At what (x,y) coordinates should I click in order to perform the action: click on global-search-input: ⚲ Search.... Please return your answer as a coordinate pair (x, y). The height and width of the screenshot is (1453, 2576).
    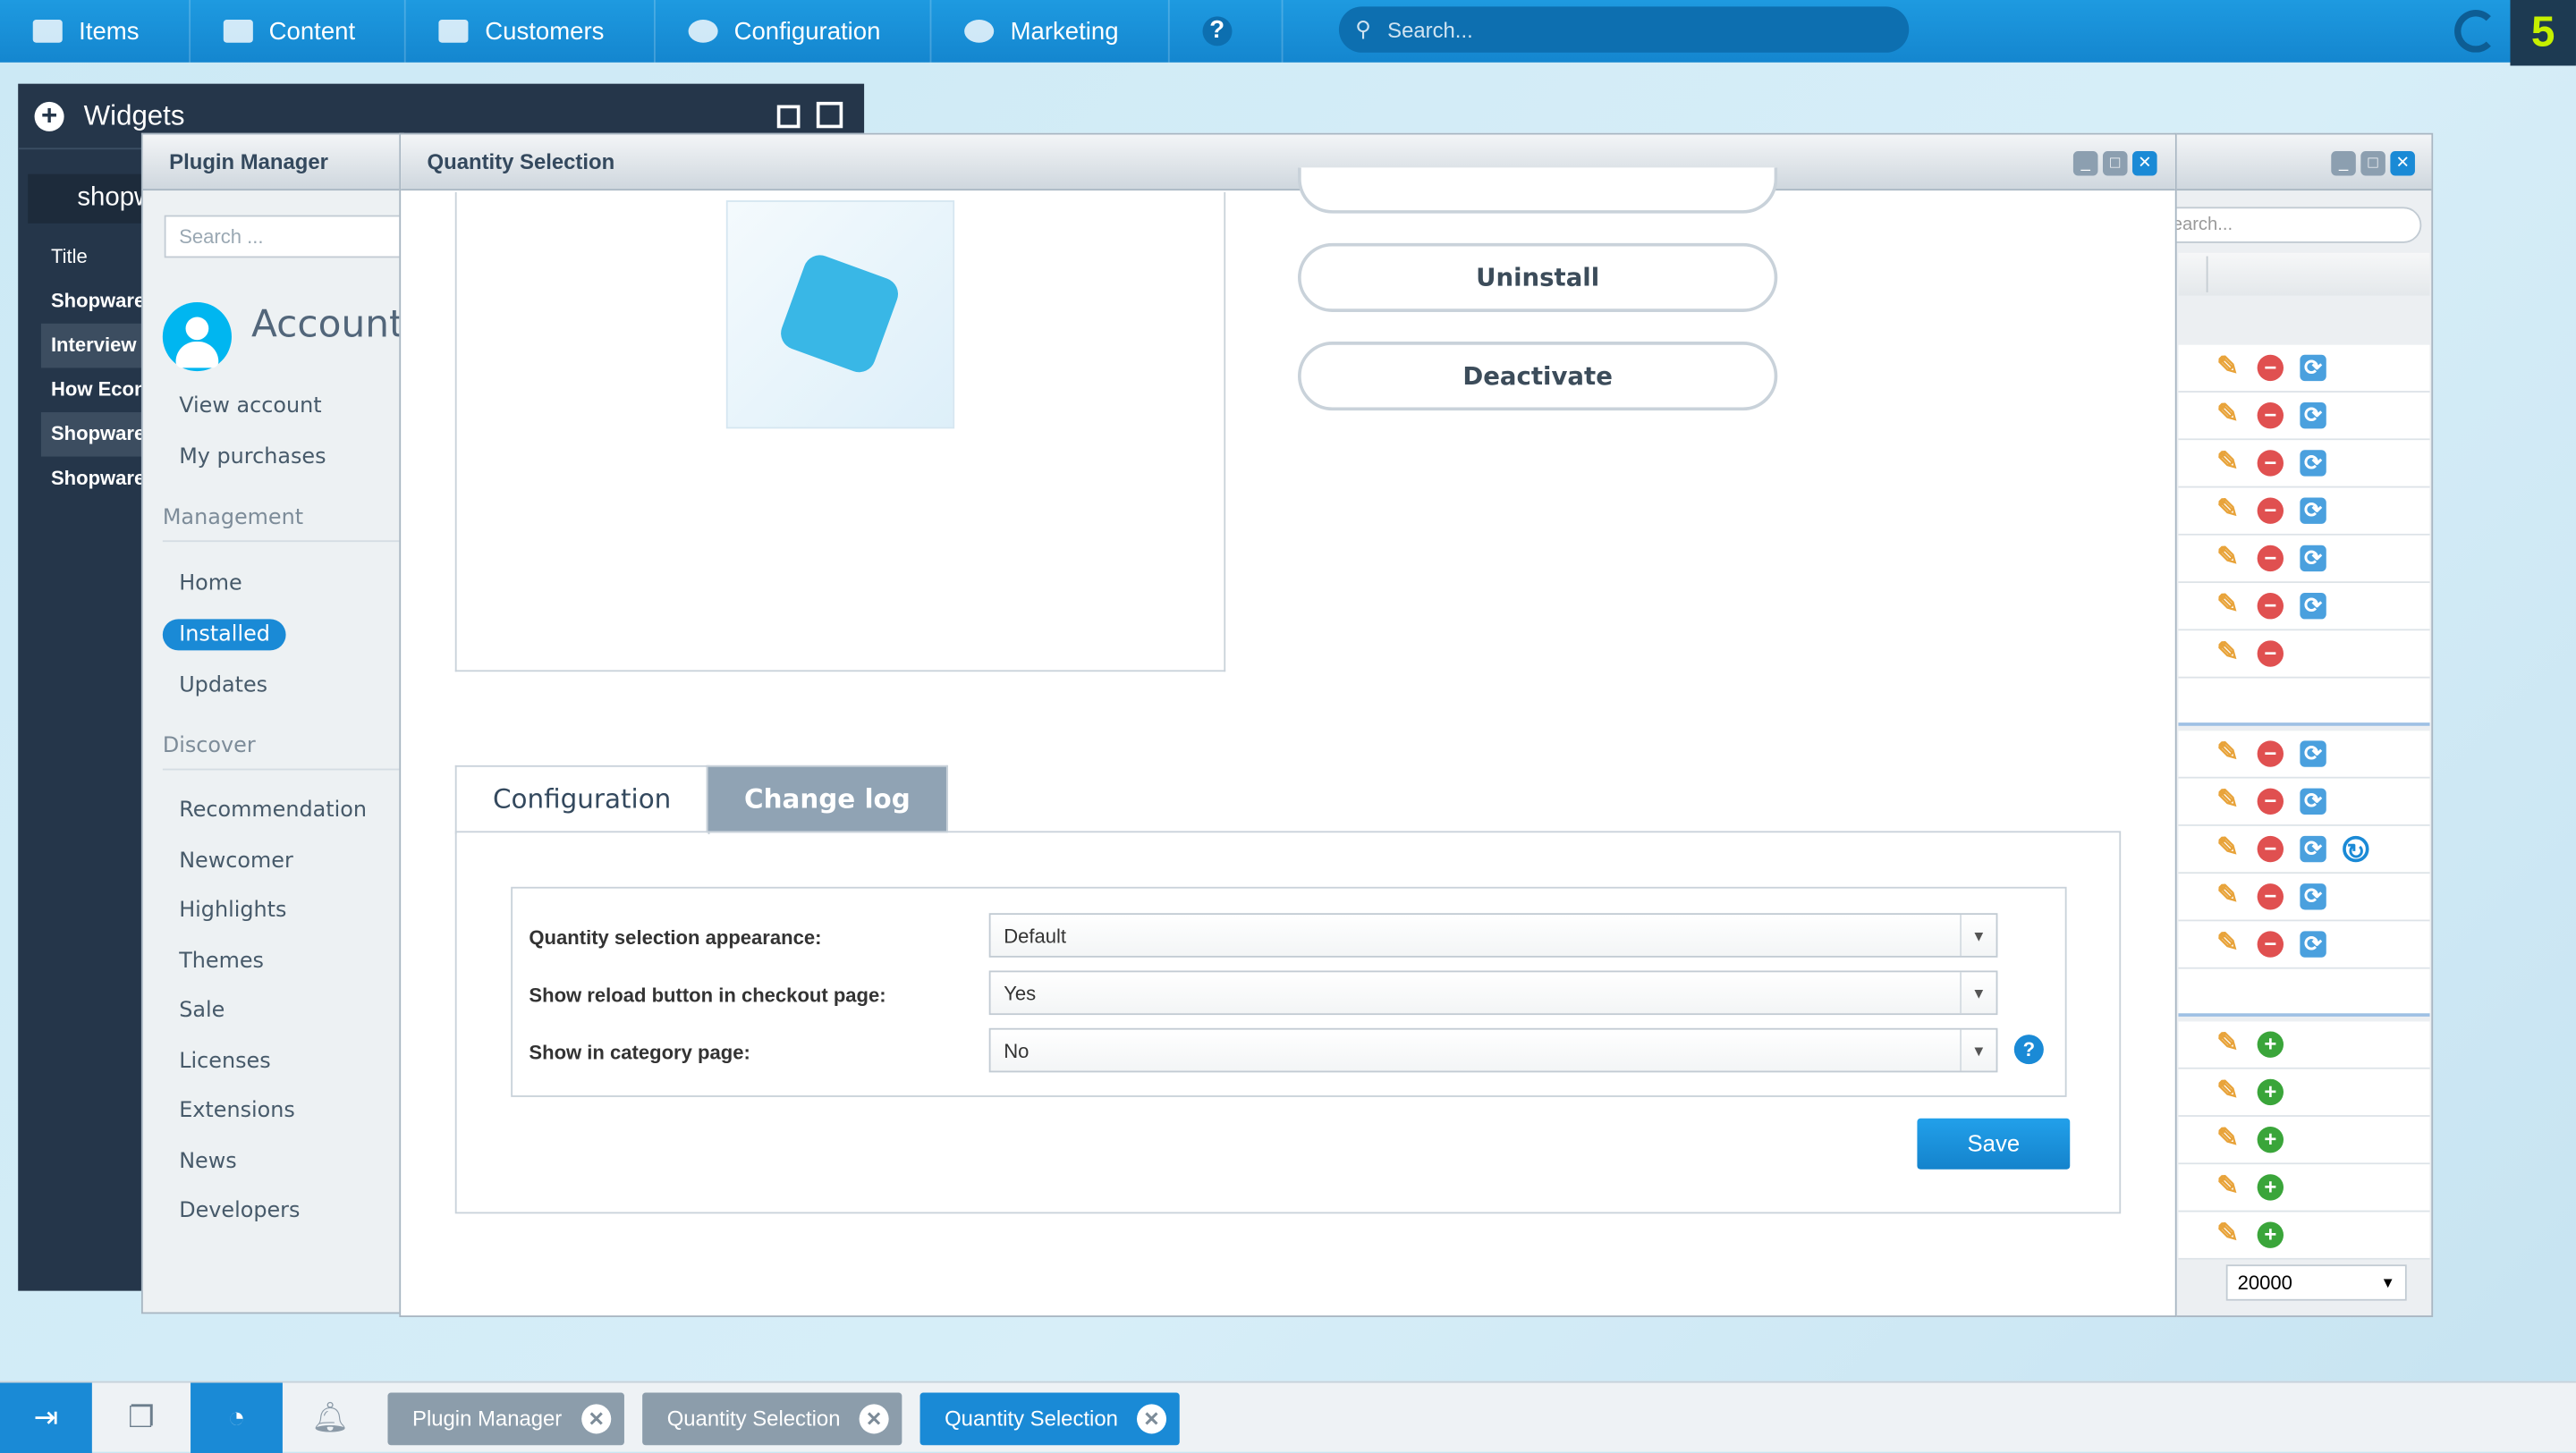
    Looking at the image, I should click on (1624, 29).